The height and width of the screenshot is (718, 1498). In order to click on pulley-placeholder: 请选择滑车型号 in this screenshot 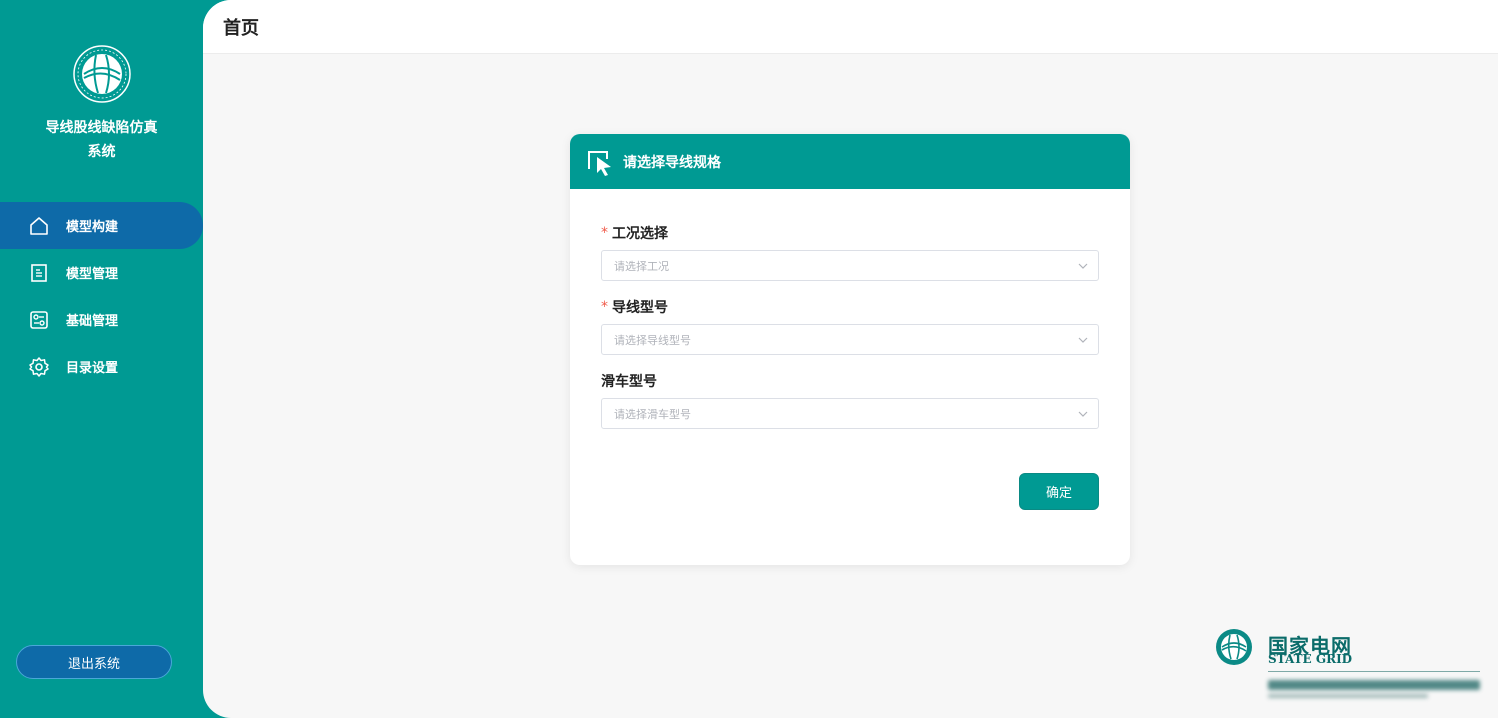, I will do `click(652, 414)`.